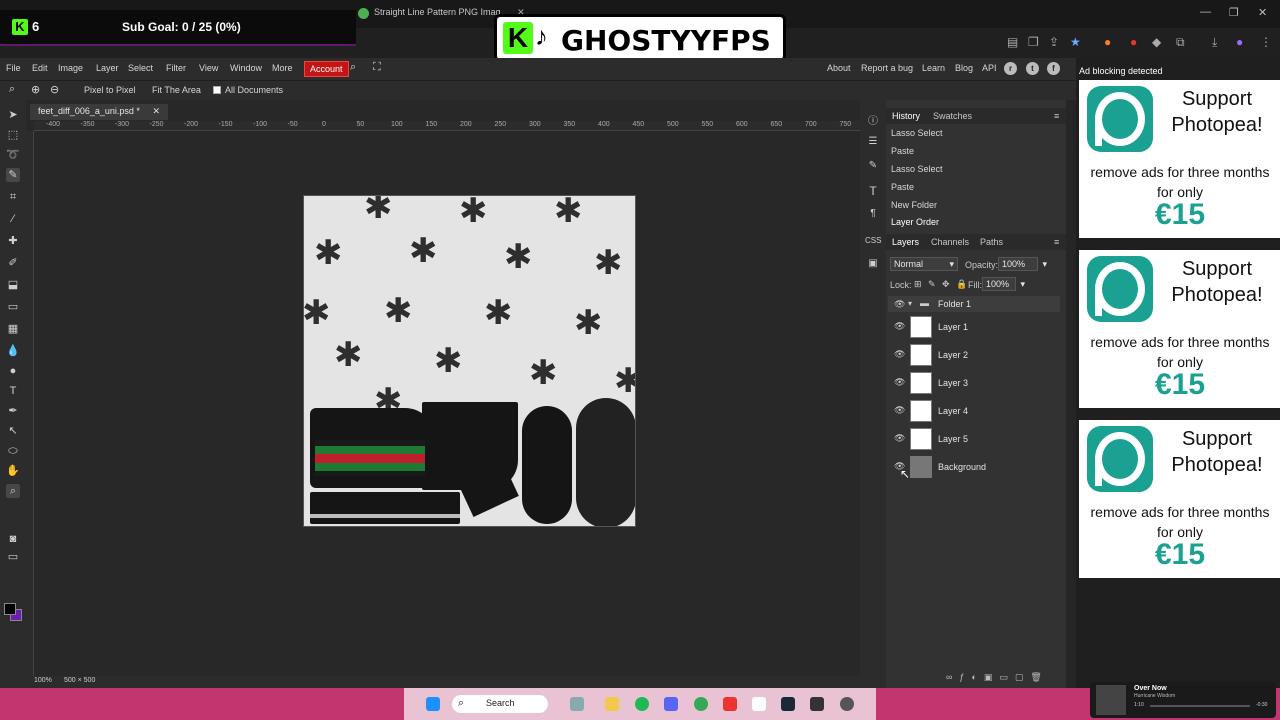  I want to click on history-item: Lasso Select, so click(917, 133).